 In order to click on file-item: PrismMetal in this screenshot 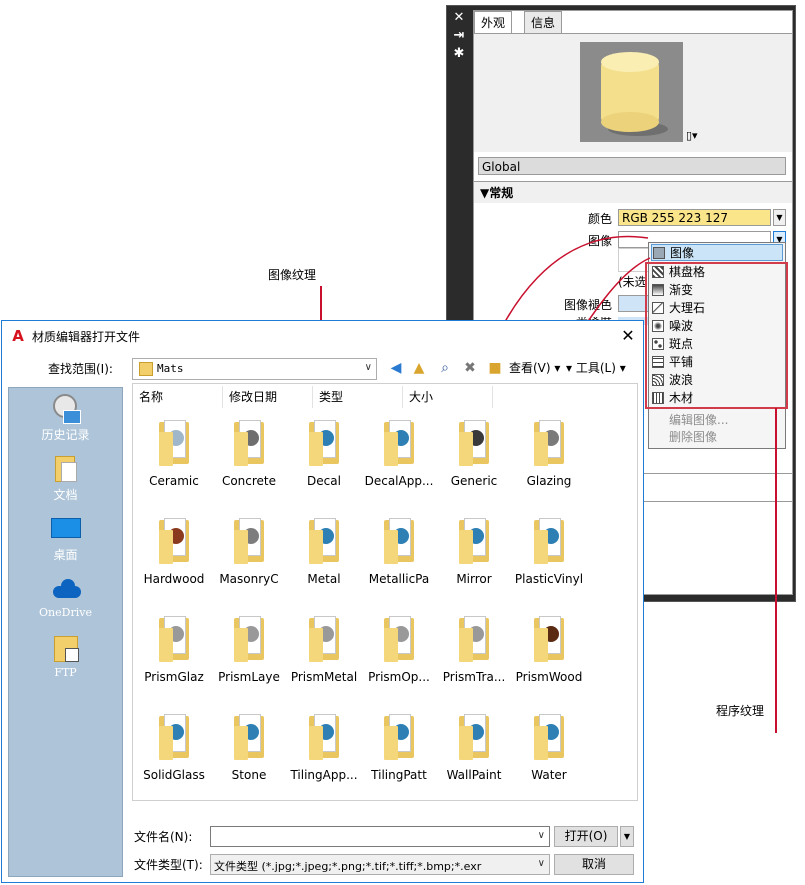, I will do `click(324, 649)`.